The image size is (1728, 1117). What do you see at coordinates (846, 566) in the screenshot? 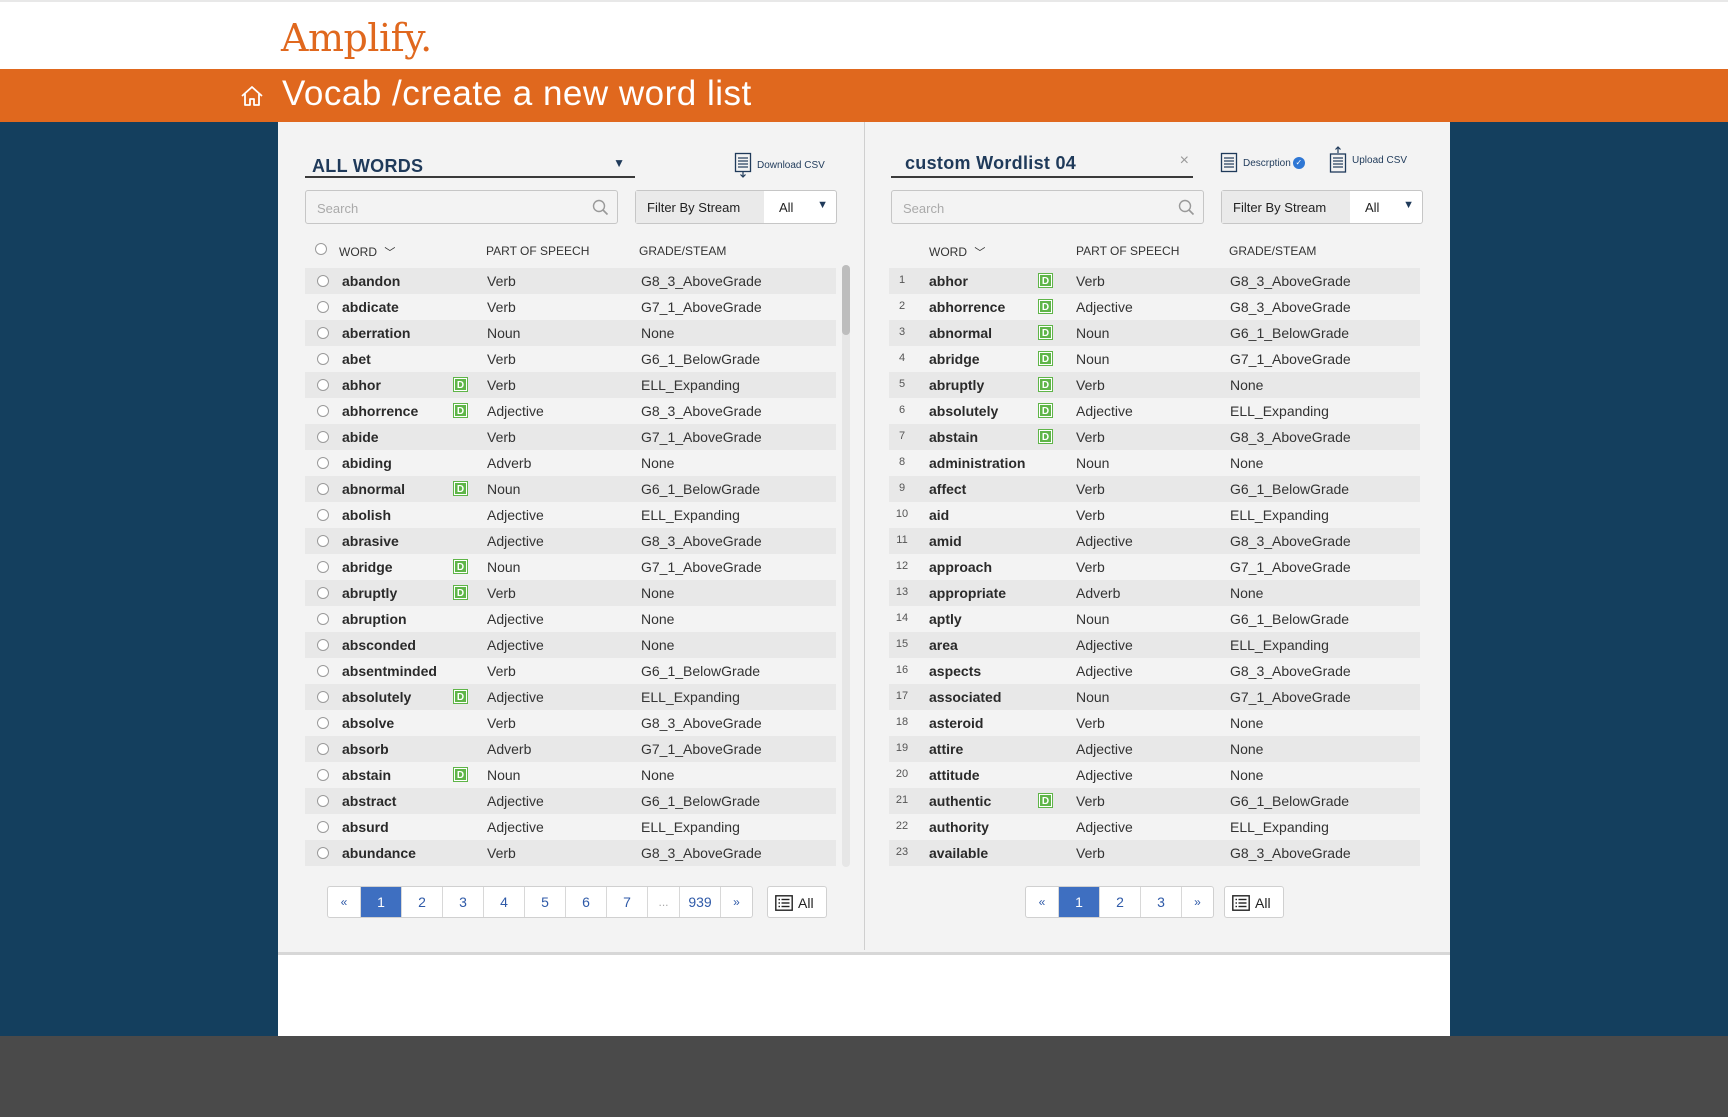
I see `left-scrollbar` at bounding box center [846, 566].